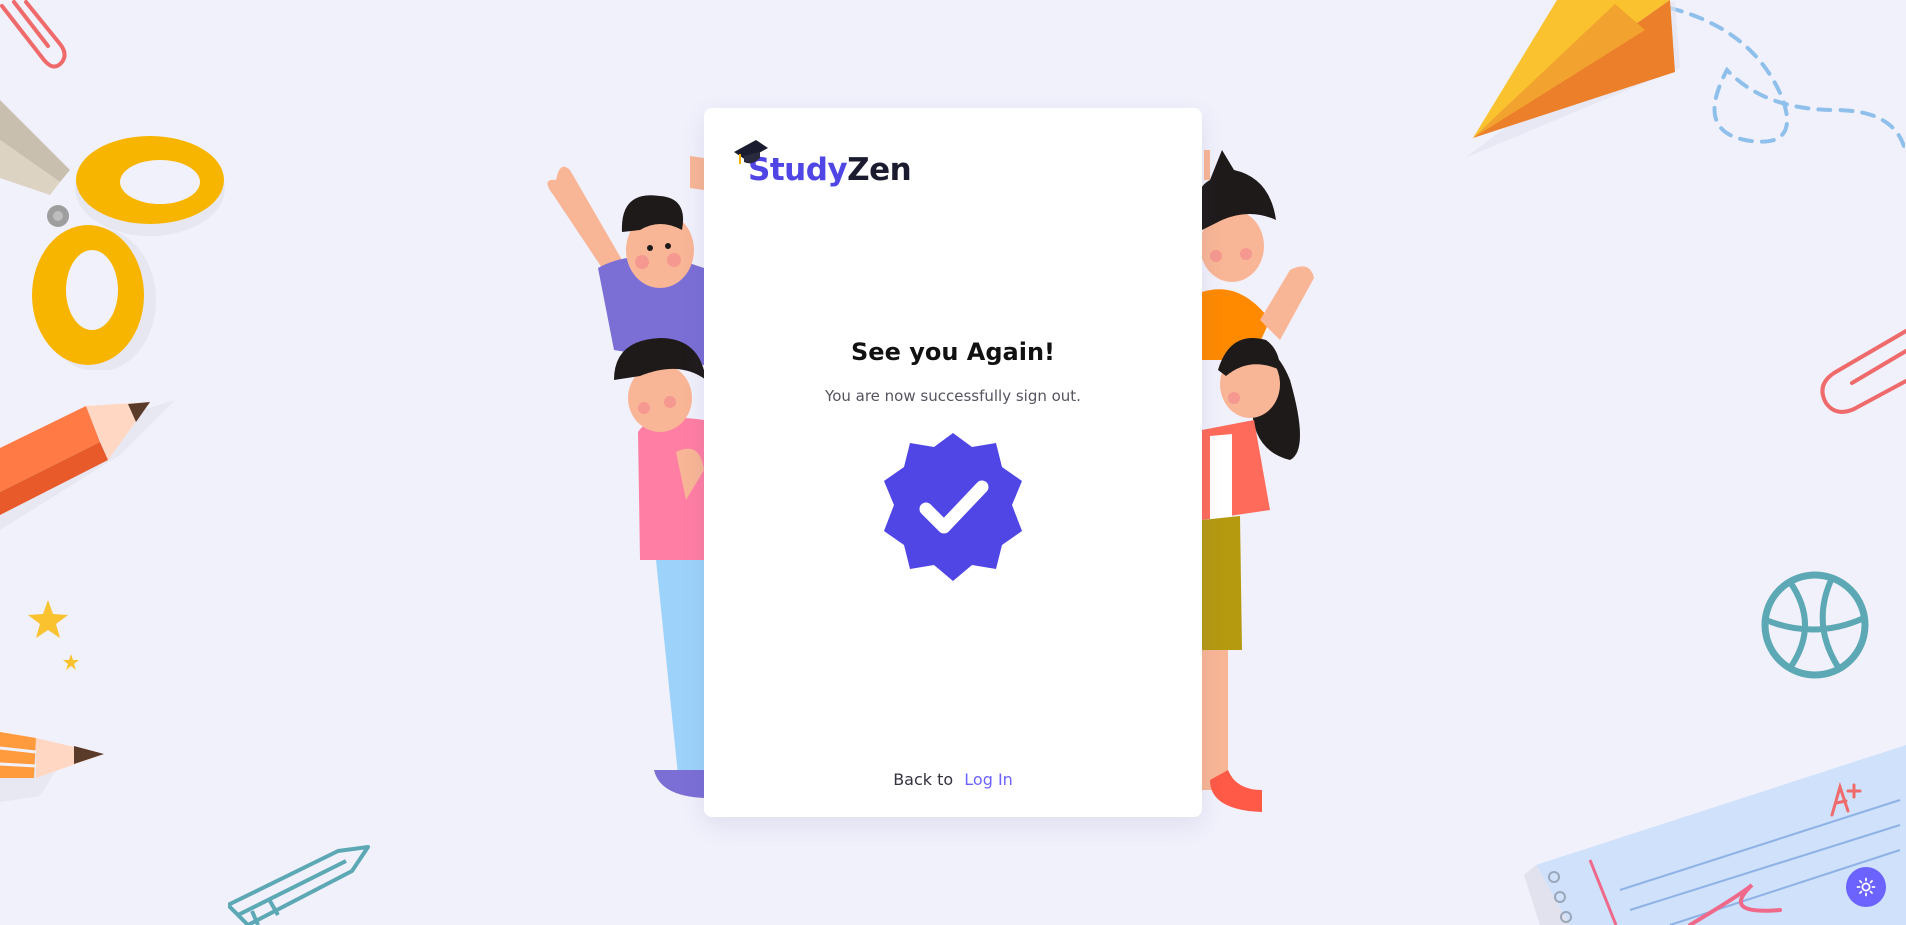 This screenshot has height=925, width=1906. I want to click on page-title: See you Again!, so click(953, 352).